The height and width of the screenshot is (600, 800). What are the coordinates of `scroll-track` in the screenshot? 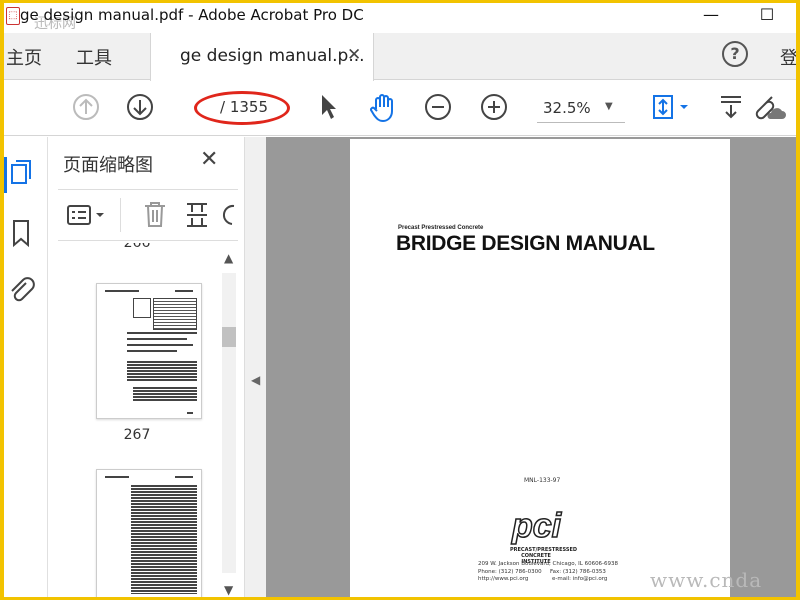 It's located at (229, 423).